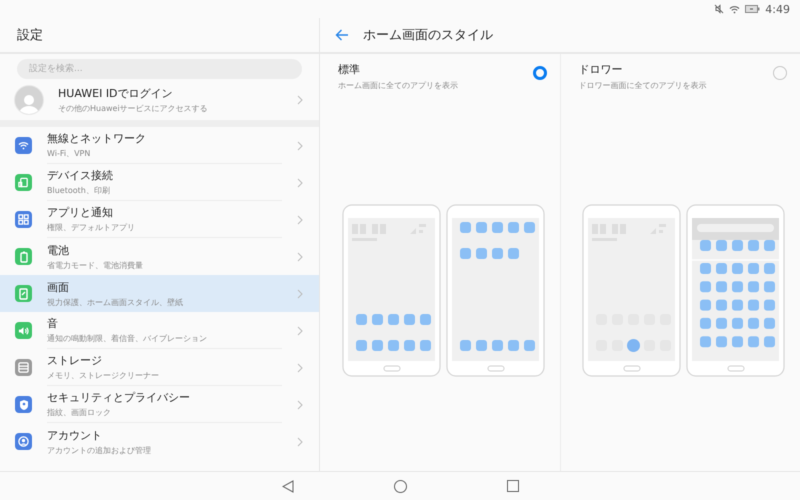  What do you see at coordinates (159, 293) in the screenshot?
I see `settings-item: 画面 視力保護、ホーム画面スタイル、壁紙` at bounding box center [159, 293].